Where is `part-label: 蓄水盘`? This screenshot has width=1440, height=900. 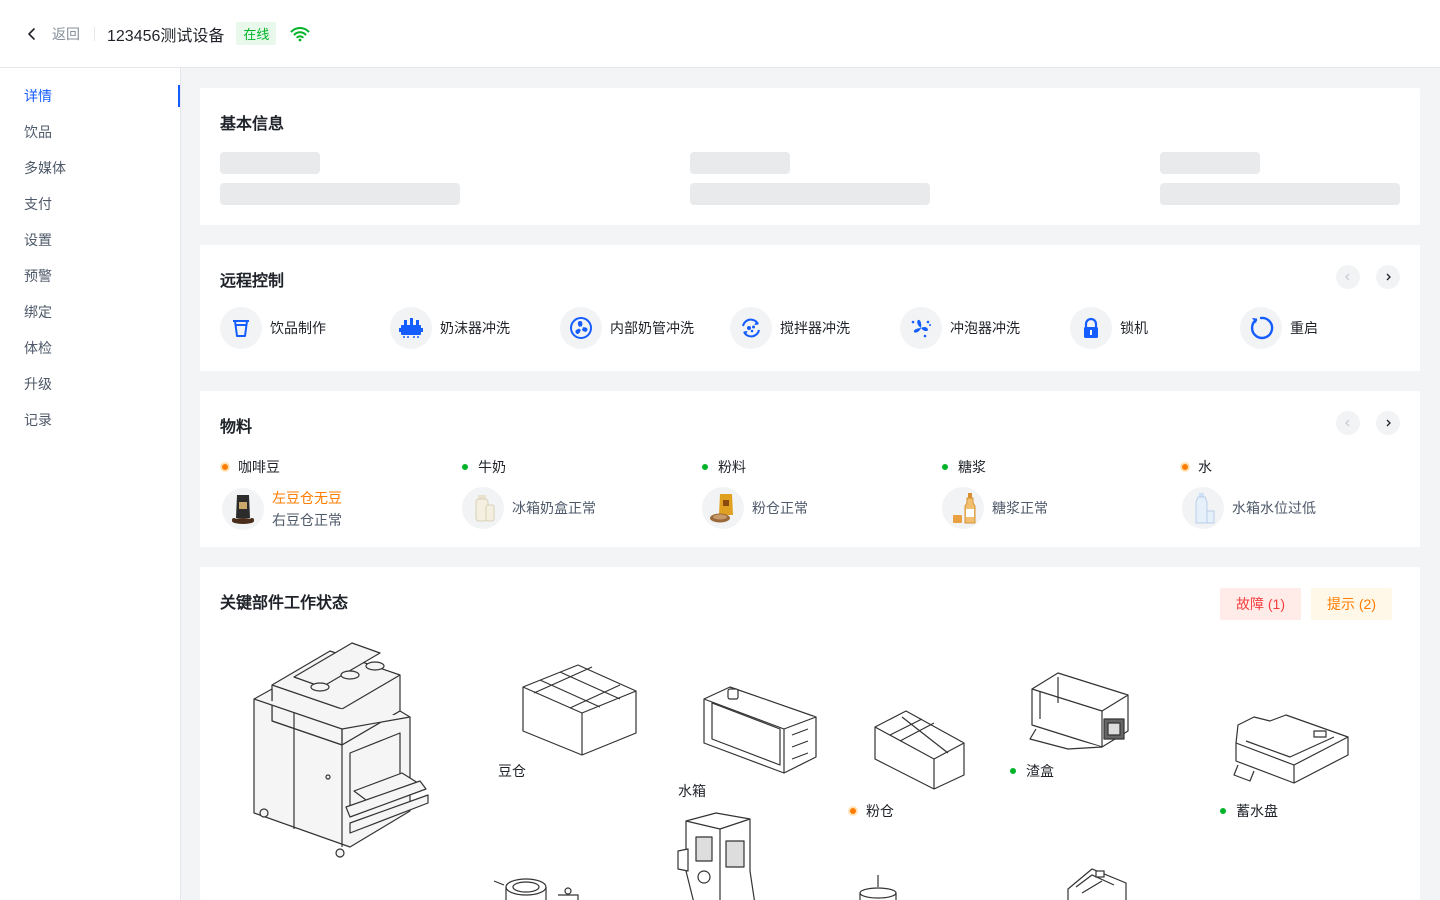 part-label: 蓄水盘 is located at coordinates (1257, 811).